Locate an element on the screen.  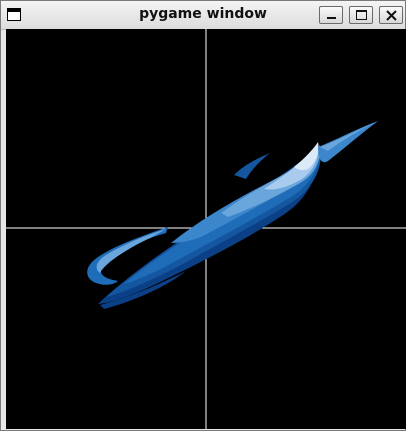
minimize-icon is located at coordinates (331, 18).